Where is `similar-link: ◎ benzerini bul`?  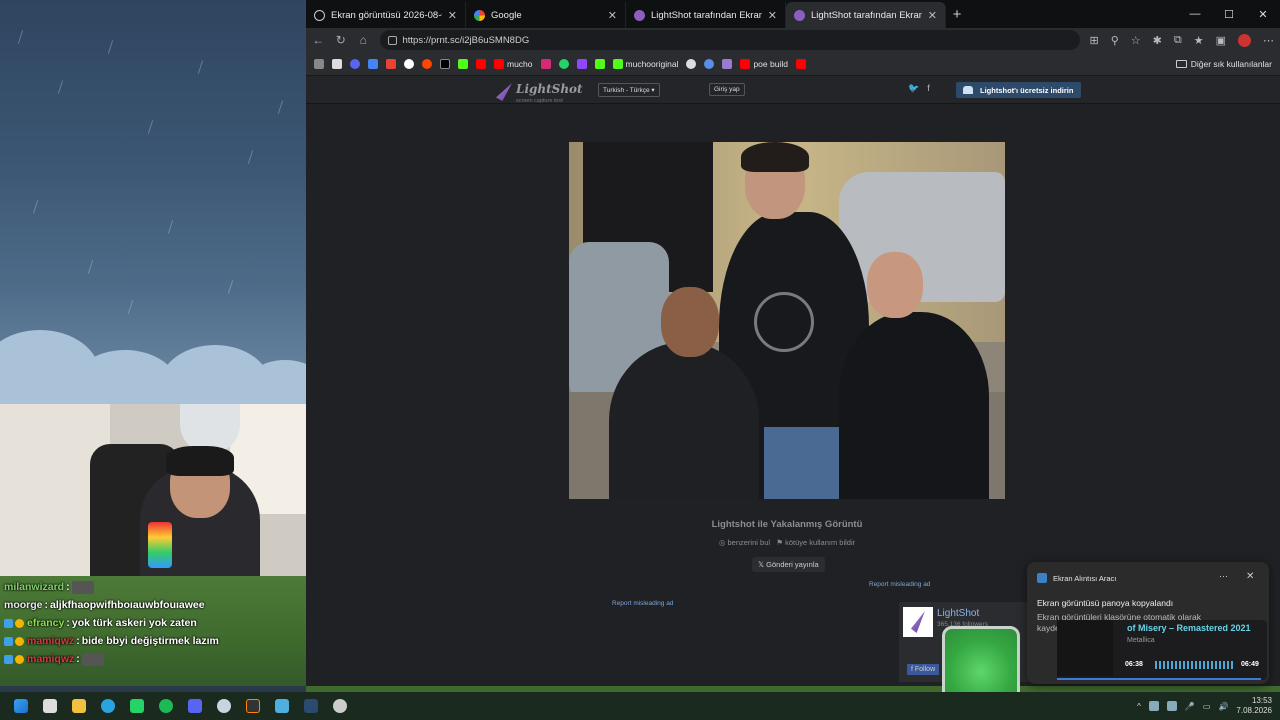 similar-link: ◎ benzerini bul is located at coordinates (744, 542).